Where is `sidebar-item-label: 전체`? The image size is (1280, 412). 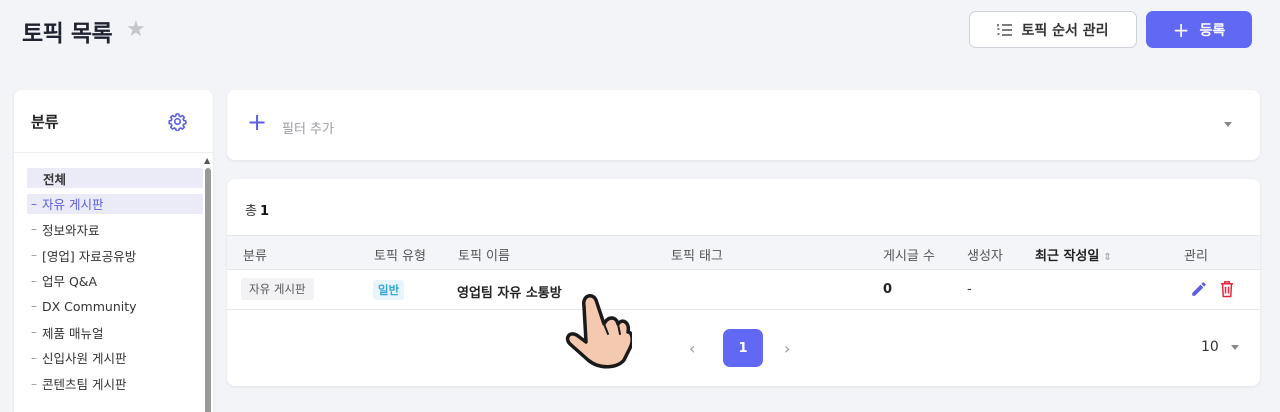 sidebar-item-label: 전체 is located at coordinates (55, 179).